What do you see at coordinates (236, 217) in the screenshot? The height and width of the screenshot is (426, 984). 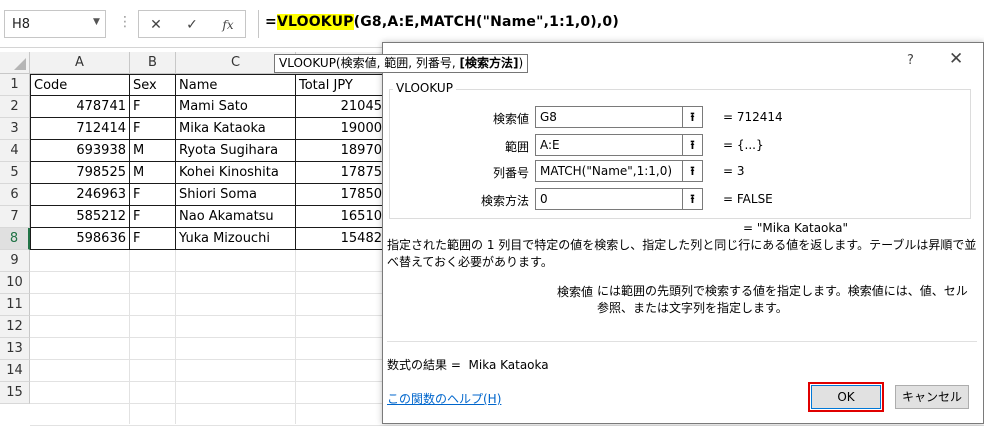 I see `table-cell: Nao Akamatsu` at bounding box center [236, 217].